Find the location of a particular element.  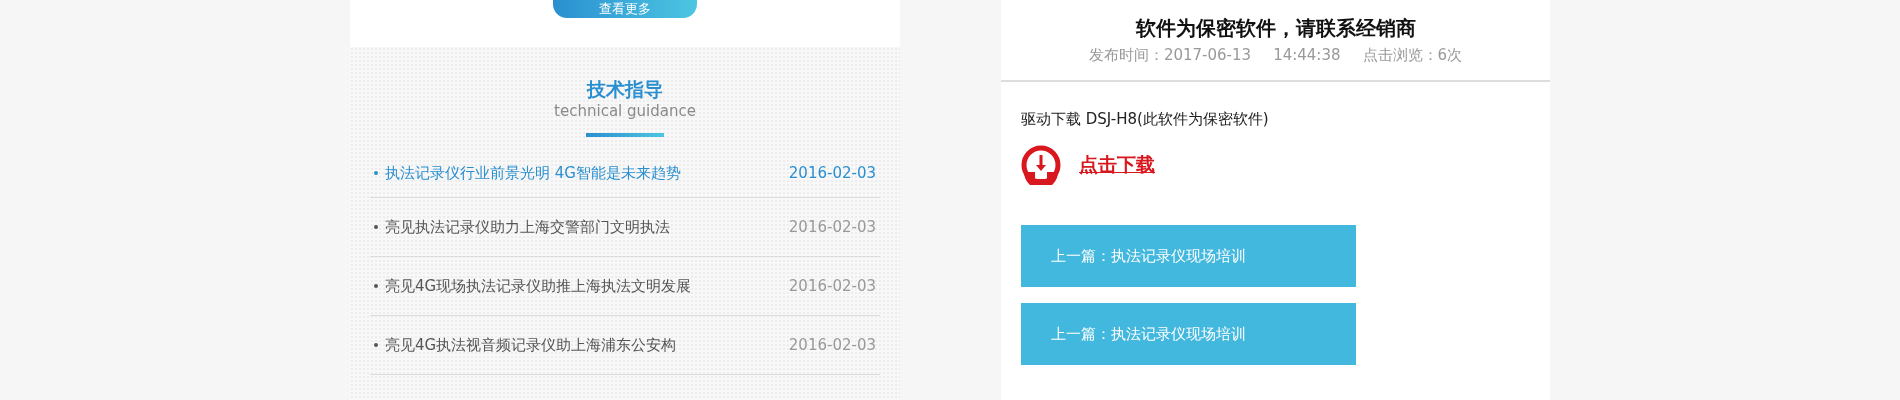

section-subtitle: technical guidance is located at coordinates (625, 111).